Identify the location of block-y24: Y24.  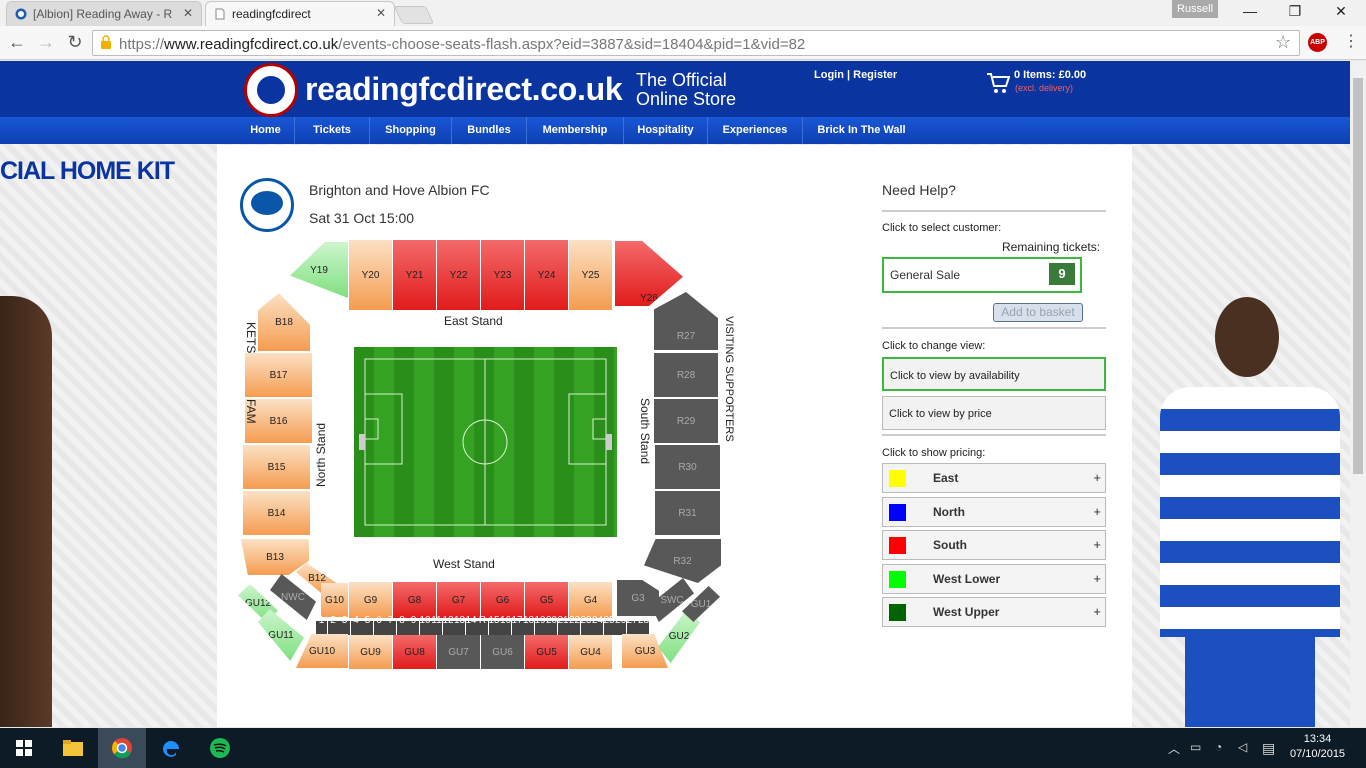
(546, 275).